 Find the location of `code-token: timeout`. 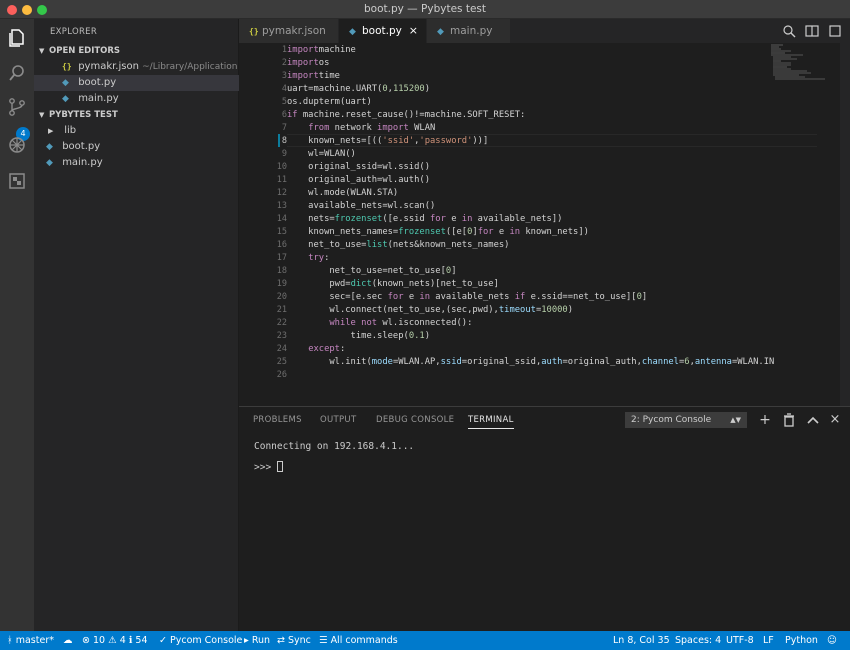

code-token: timeout is located at coordinates (517, 310).